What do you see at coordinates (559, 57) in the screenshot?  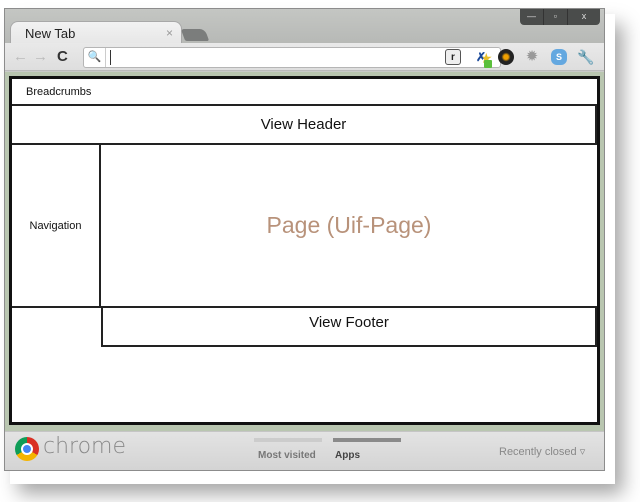 I see `skype-extension-icon: S` at bounding box center [559, 57].